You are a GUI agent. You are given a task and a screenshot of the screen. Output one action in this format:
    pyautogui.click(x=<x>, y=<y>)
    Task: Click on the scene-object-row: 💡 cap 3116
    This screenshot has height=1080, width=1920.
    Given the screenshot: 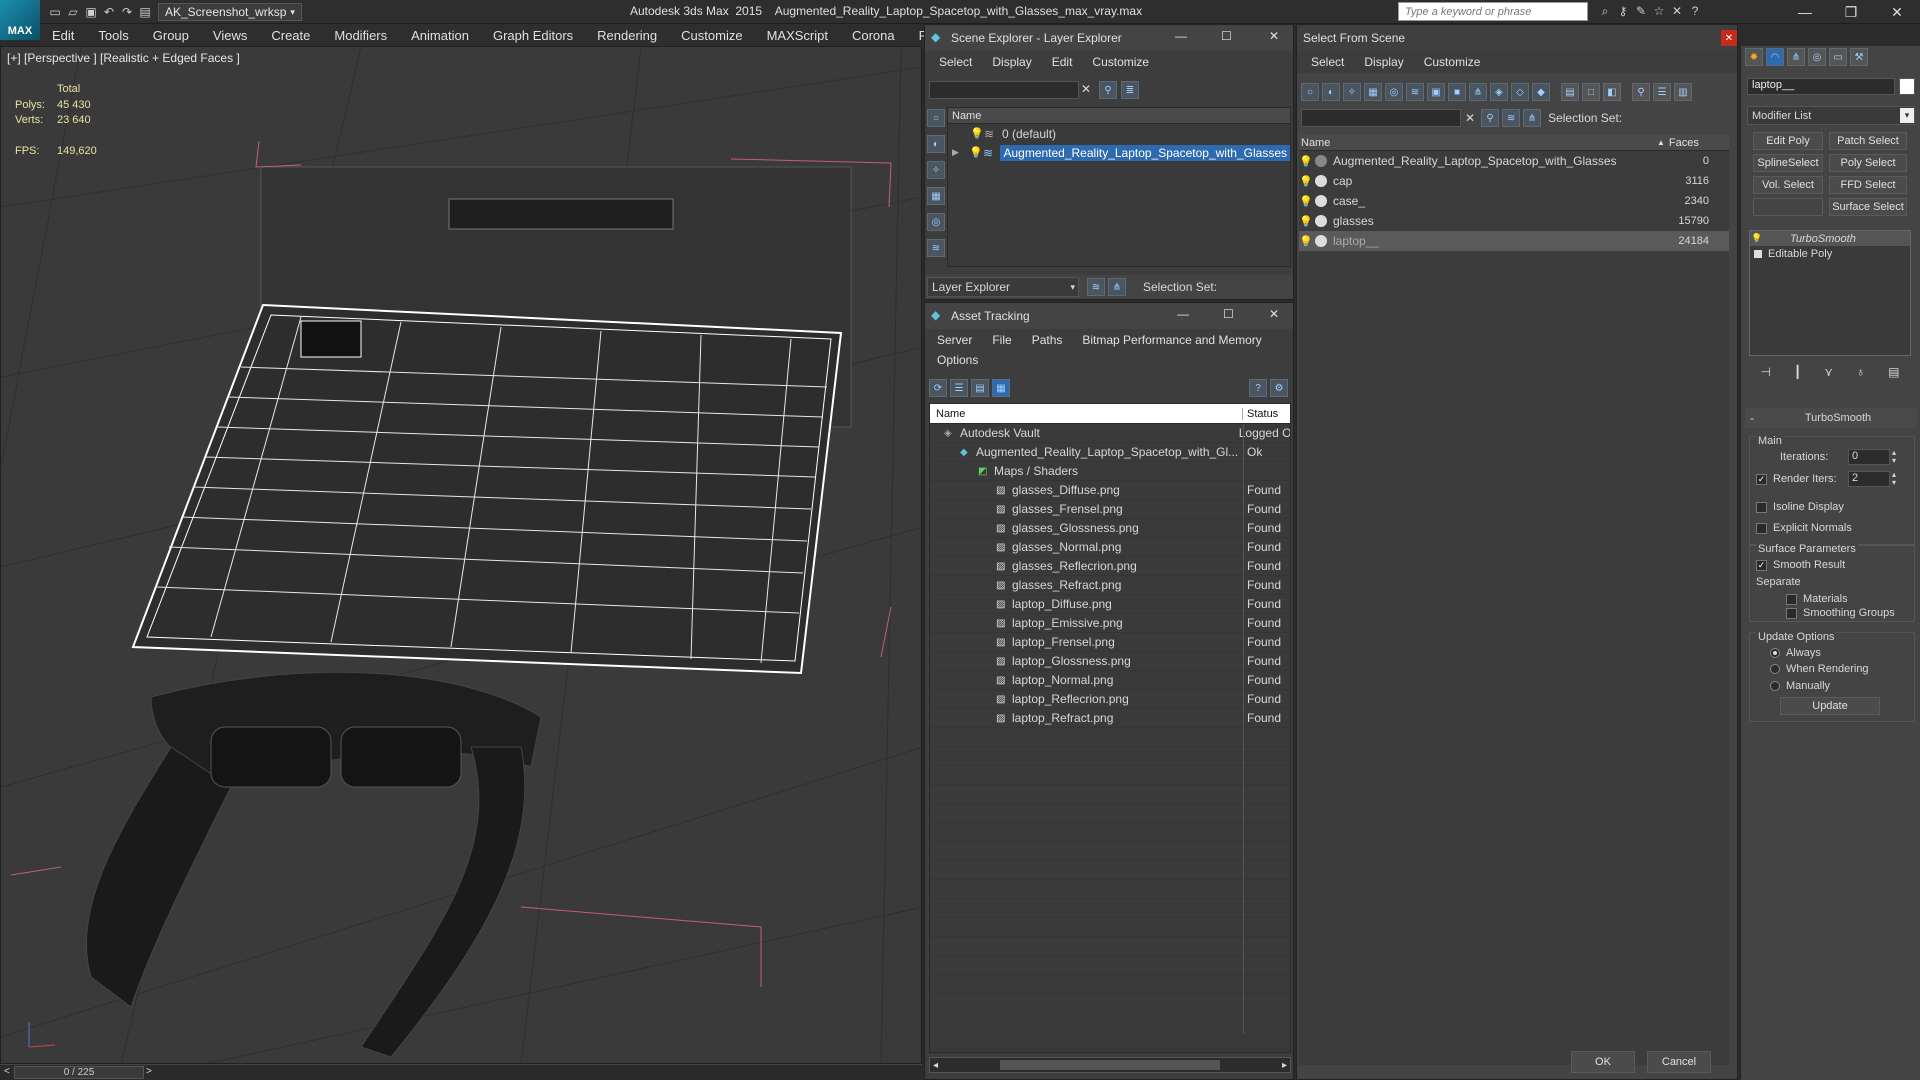 What is the action you would take?
    pyautogui.click(x=1514, y=181)
    